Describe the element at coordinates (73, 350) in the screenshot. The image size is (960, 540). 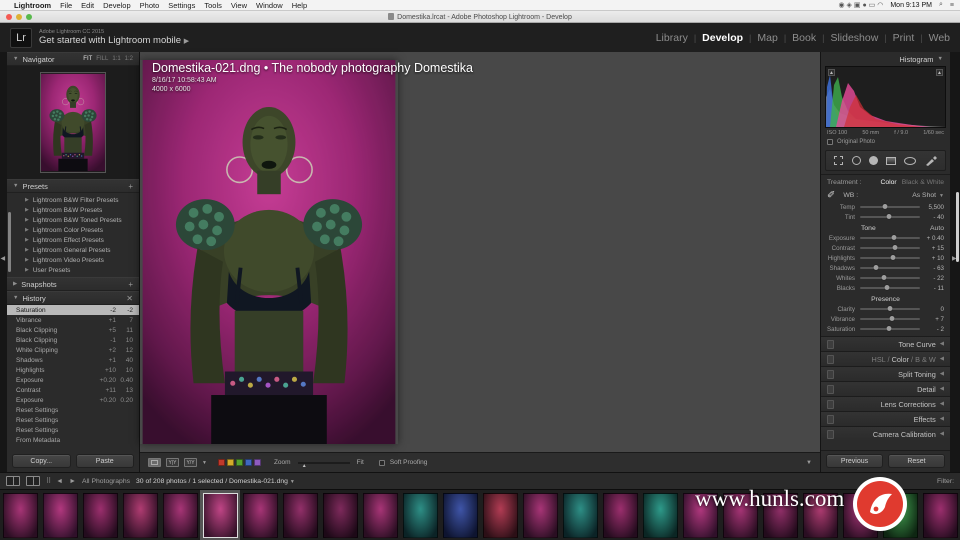
I see `history-item: White Clipping +2 12` at that location.